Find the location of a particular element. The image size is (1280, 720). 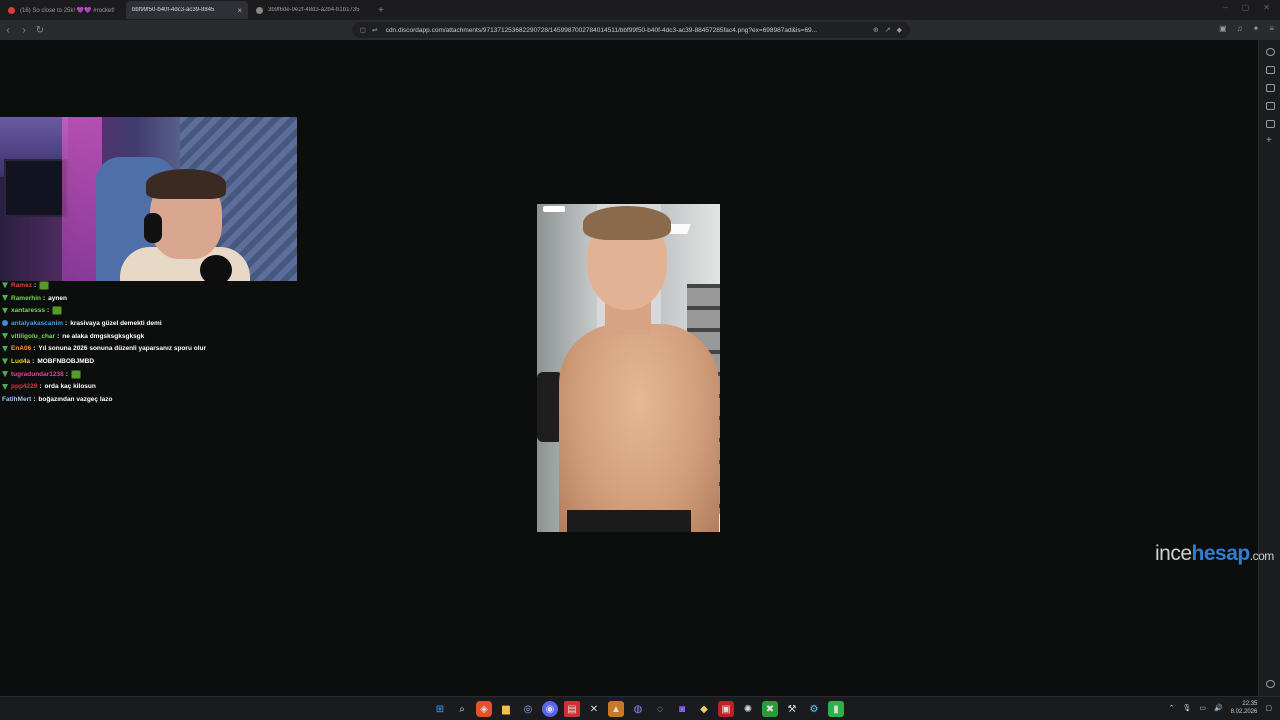

maximize-icon: ▢ is located at coordinates (1246, 7).